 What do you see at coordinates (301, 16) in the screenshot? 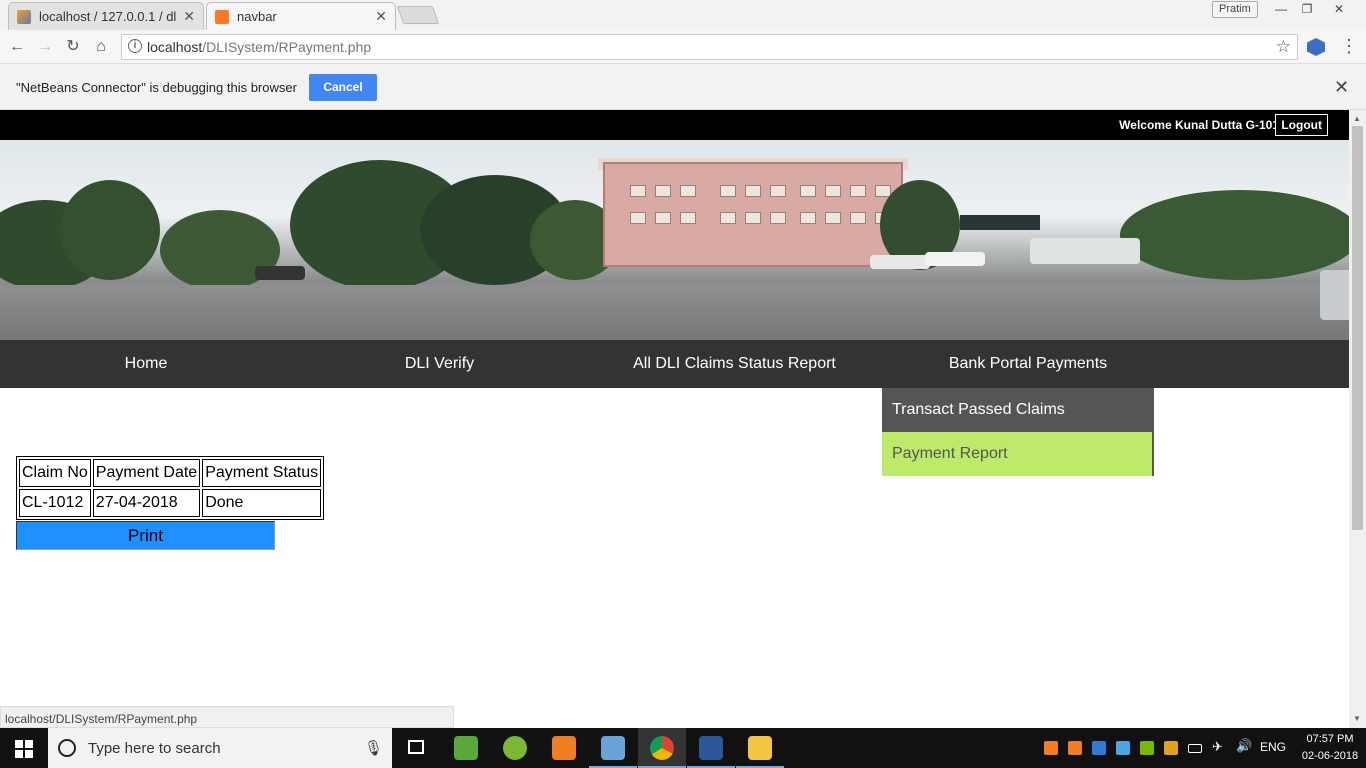
I see `tab-navbar: navbar ✕` at bounding box center [301, 16].